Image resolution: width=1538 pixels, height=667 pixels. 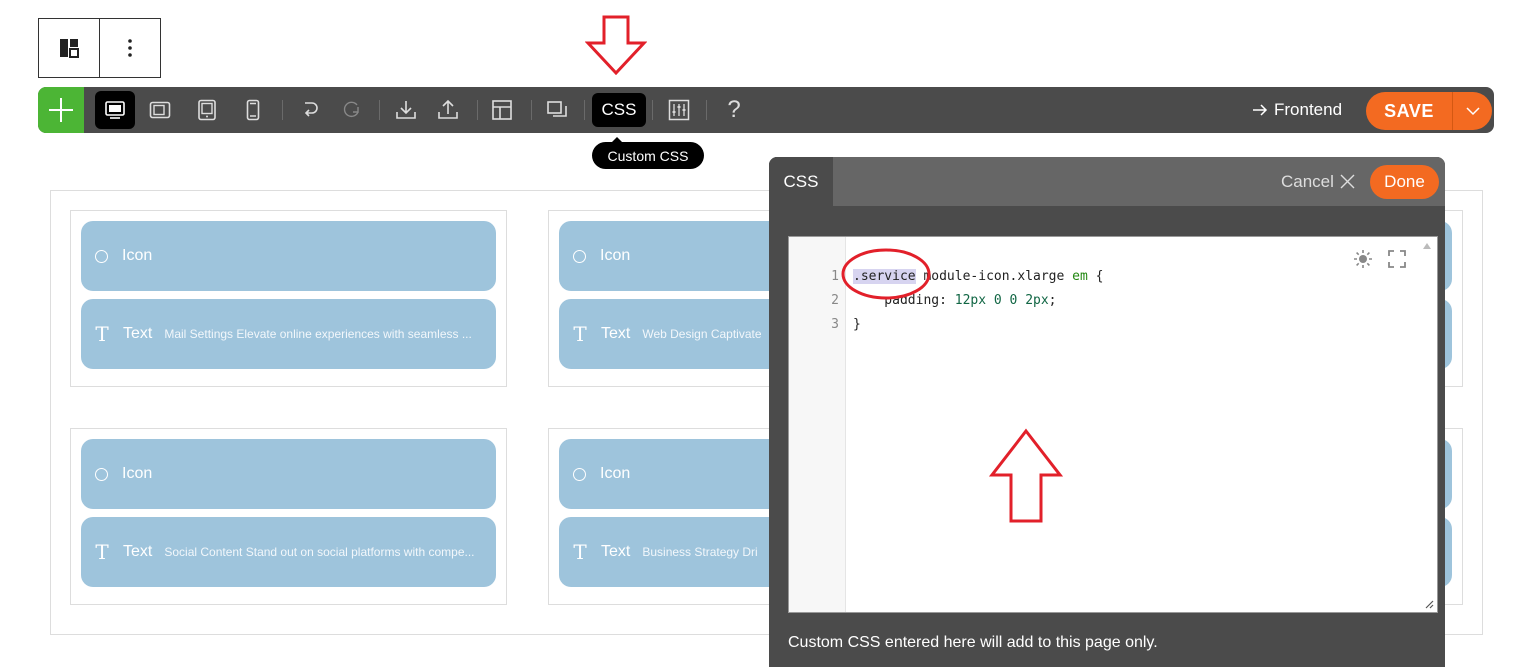 I want to click on text-preview: Web Design Captivate, so click(x=702, y=334).